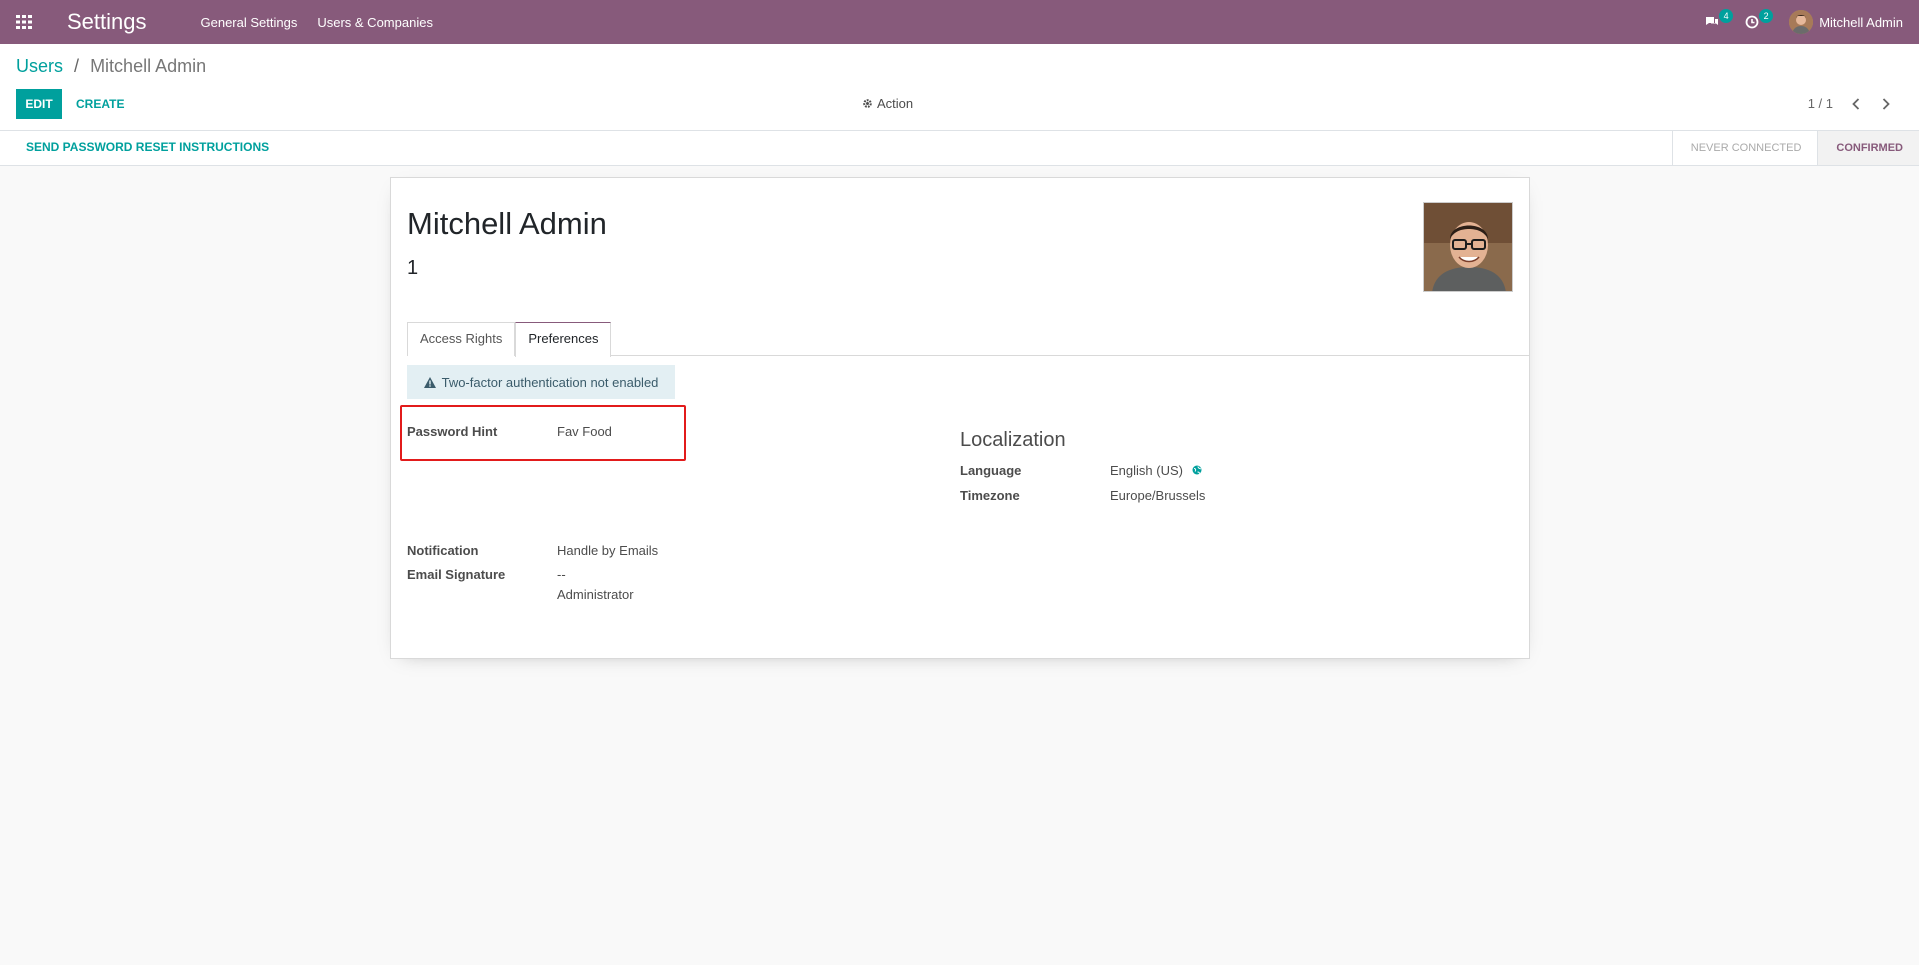 Image resolution: width=1919 pixels, height=965 pixels. I want to click on user-menu: Mitchell Admin, so click(1846, 22).